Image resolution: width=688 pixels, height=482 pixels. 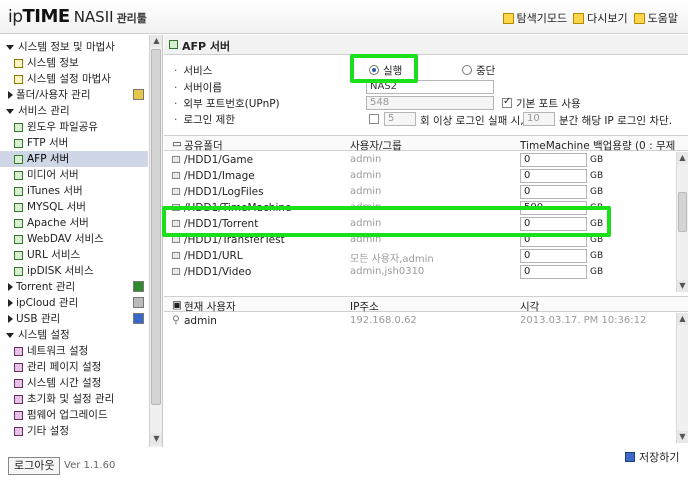 I want to click on help-link: 도움말, so click(x=655, y=18).